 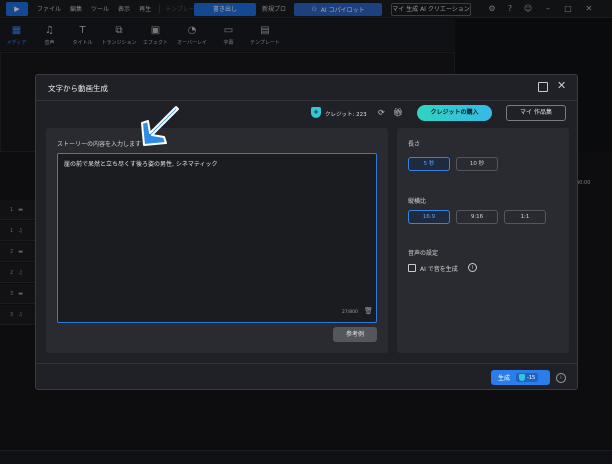 What do you see at coordinates (414, 144) in the screenshot?
I see `length-label: 長さ` at bounding box center [414, 144].